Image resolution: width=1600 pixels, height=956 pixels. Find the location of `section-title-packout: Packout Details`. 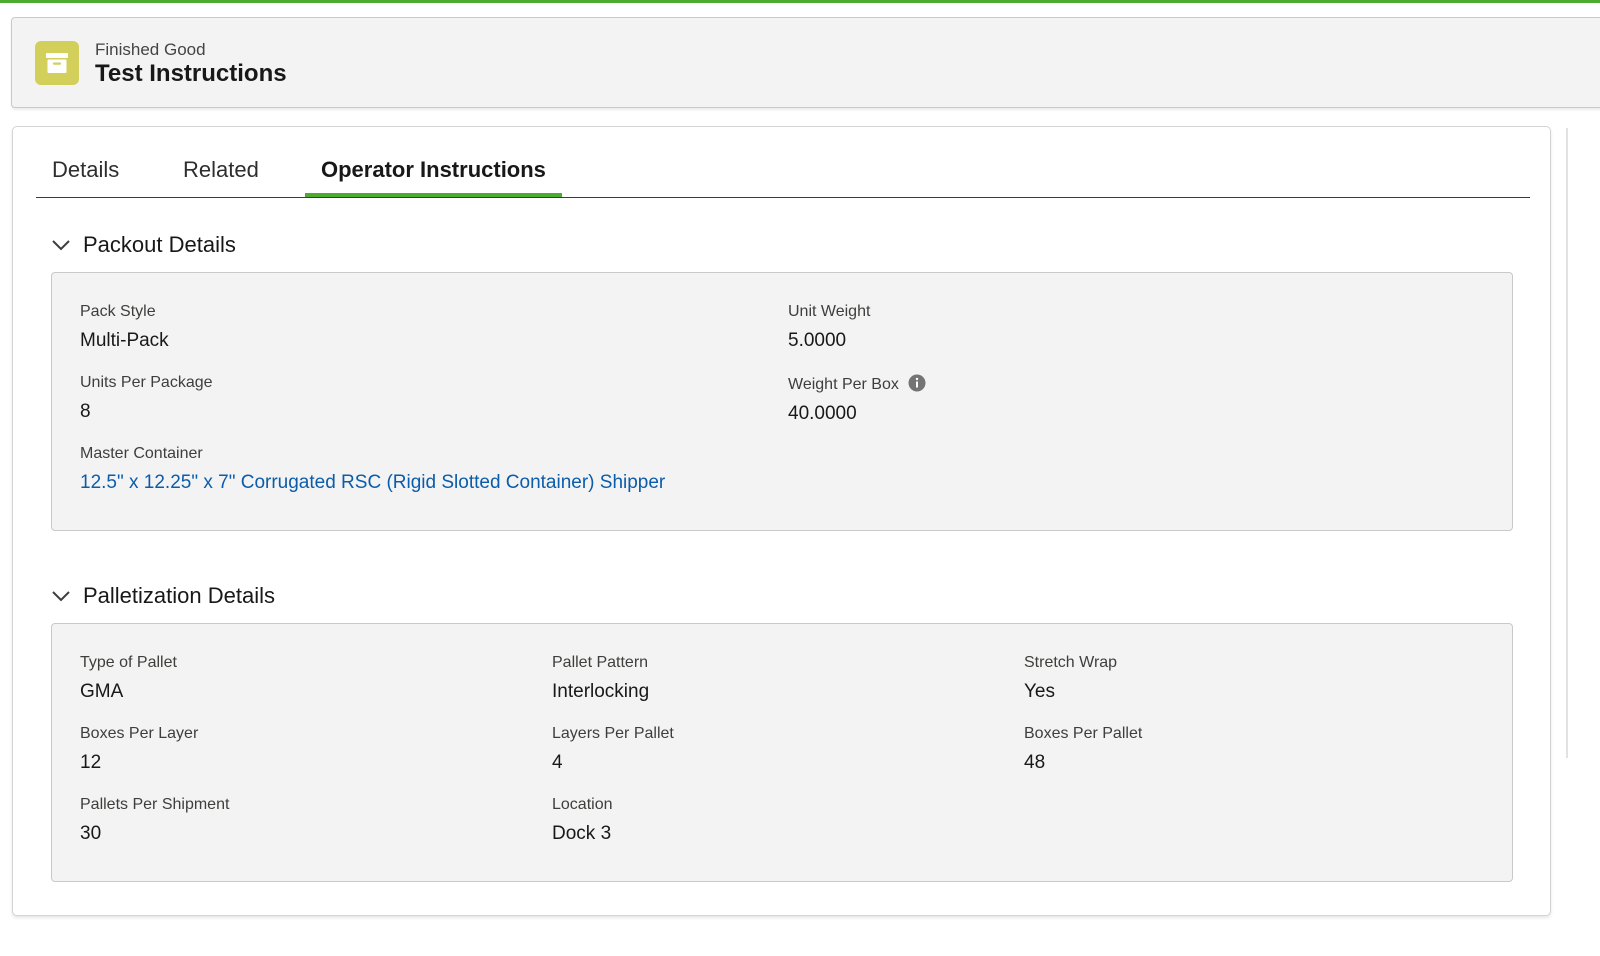

section-title-packout: Packout Details is located at coordinates (159, 244).